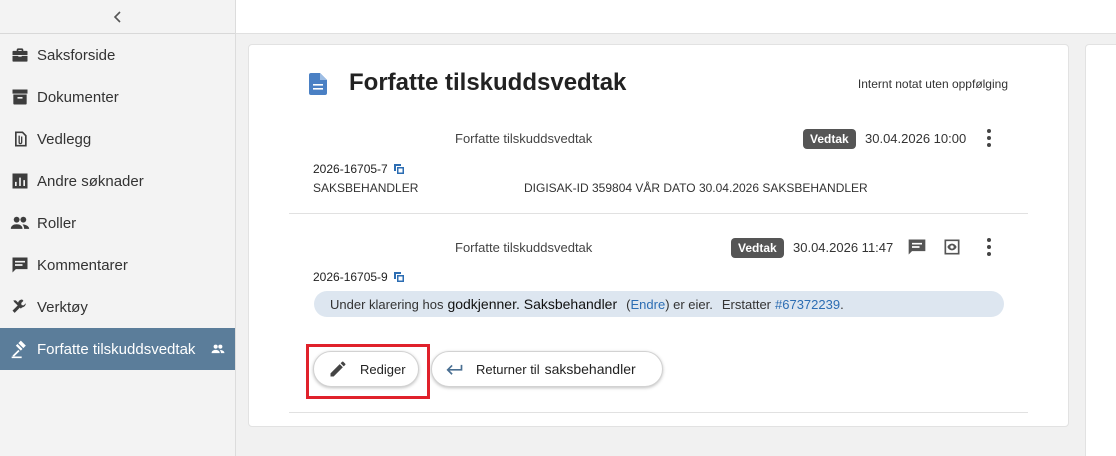  What do you see at coordinates (20, 97) in the screenshot?
I see `archive-icon` at bounding box center [20, 97].